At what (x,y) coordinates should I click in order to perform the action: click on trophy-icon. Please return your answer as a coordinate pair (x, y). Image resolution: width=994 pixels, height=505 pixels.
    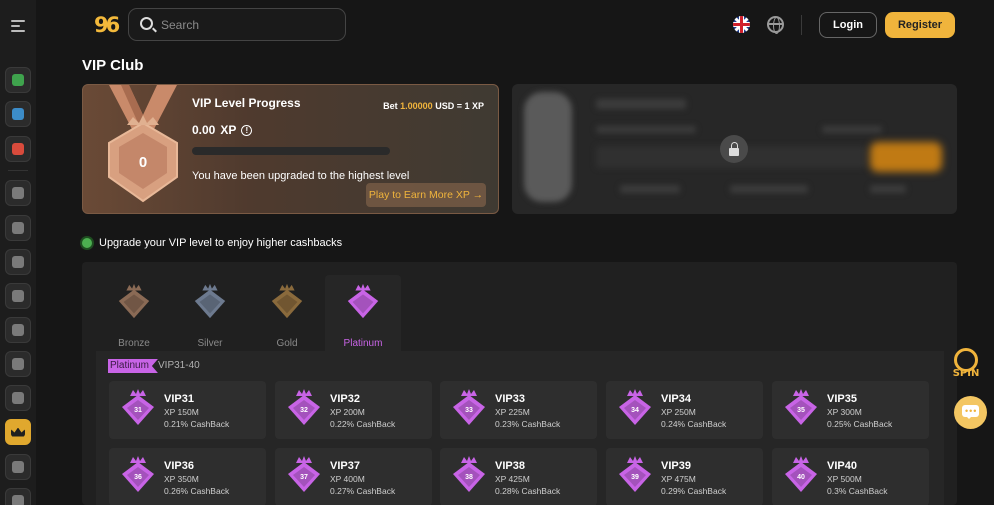
    Looking at the image, I should click on (18, 467).